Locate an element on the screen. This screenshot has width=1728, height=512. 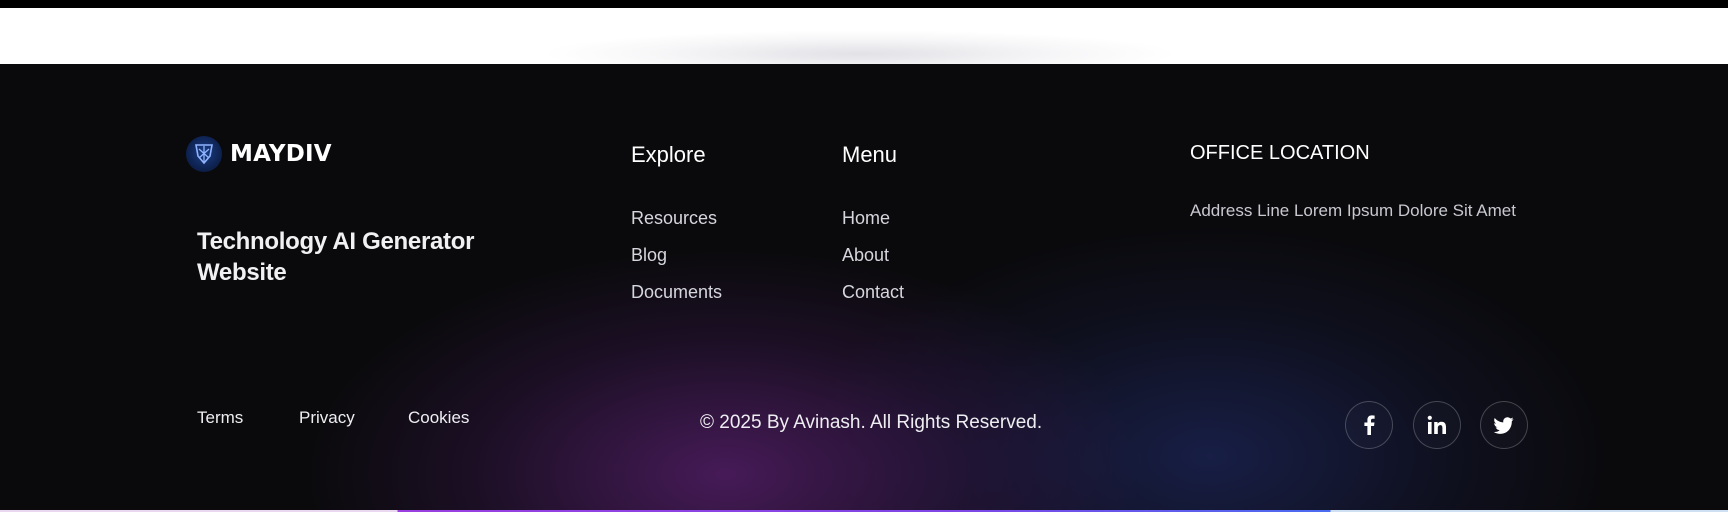
facebook-icon is located at coordinates (1369, 425).